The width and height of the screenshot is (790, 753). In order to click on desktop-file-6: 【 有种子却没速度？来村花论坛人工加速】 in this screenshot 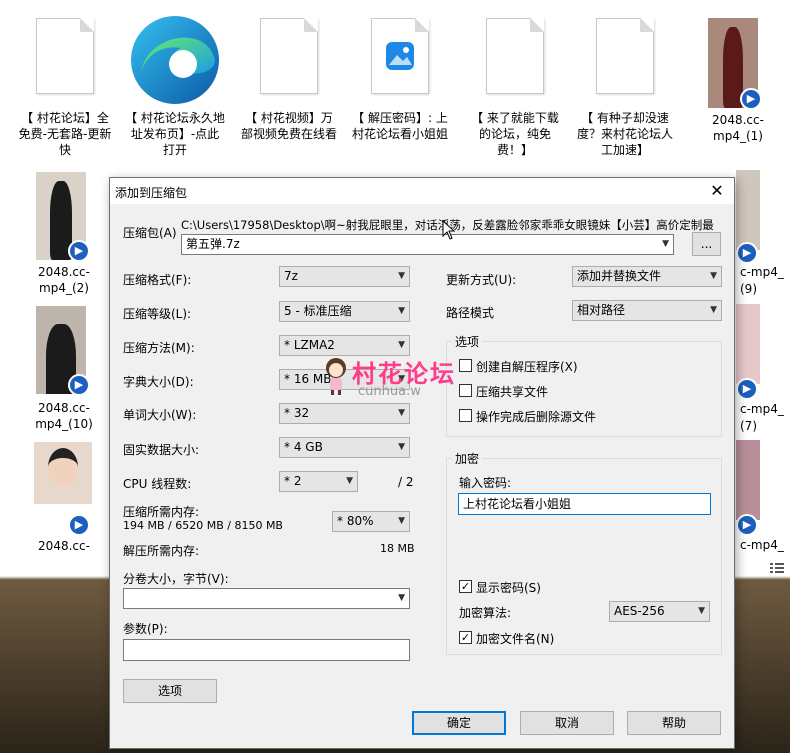, I will do `click(625, 90)`.